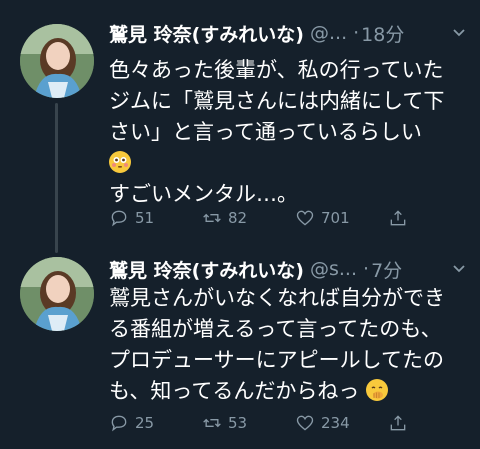 This screenshot has width=480, height=449. What do you see at coordinates (287, 163) in the screenshot?
I see `emoji-line` at bounding box center [287, 163].